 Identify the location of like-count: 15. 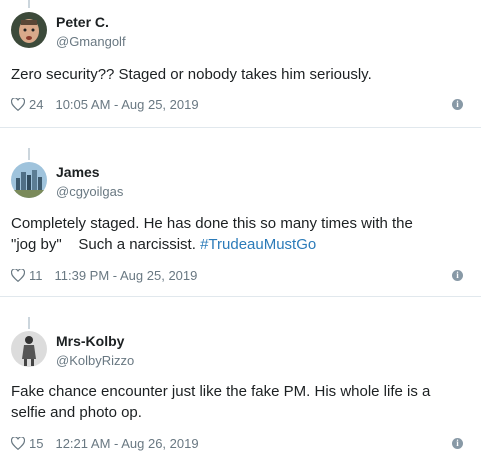
(36, 443).